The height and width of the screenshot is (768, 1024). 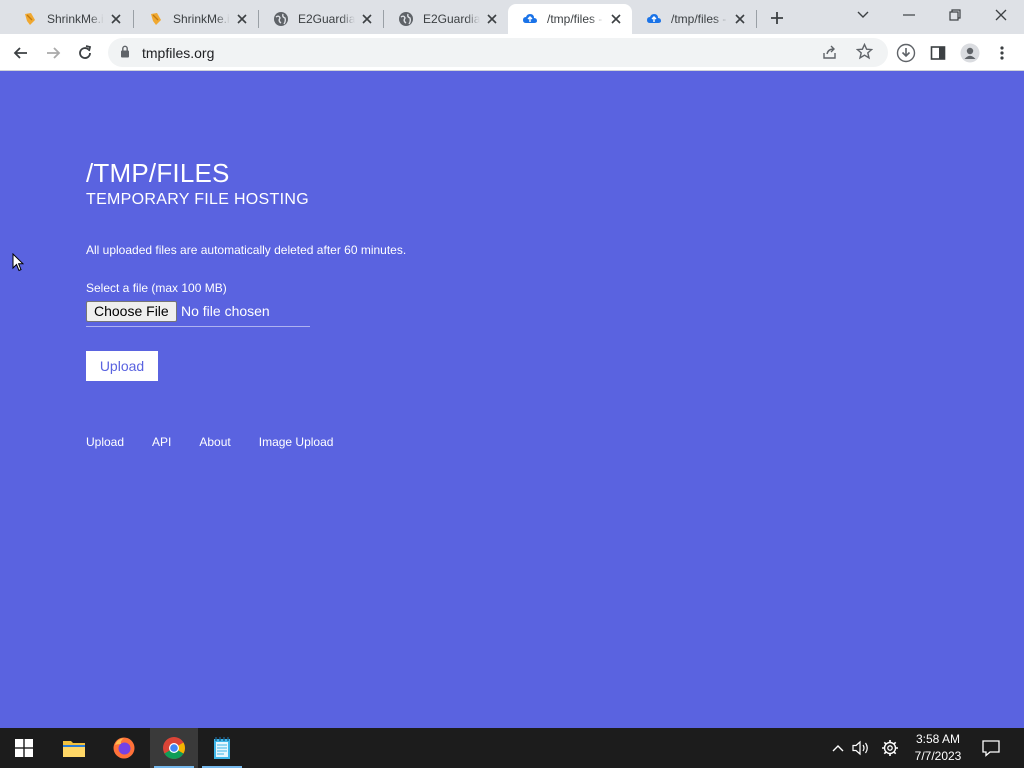 I want to click on taskbar-file-explorer, so click(x=74, y=748).